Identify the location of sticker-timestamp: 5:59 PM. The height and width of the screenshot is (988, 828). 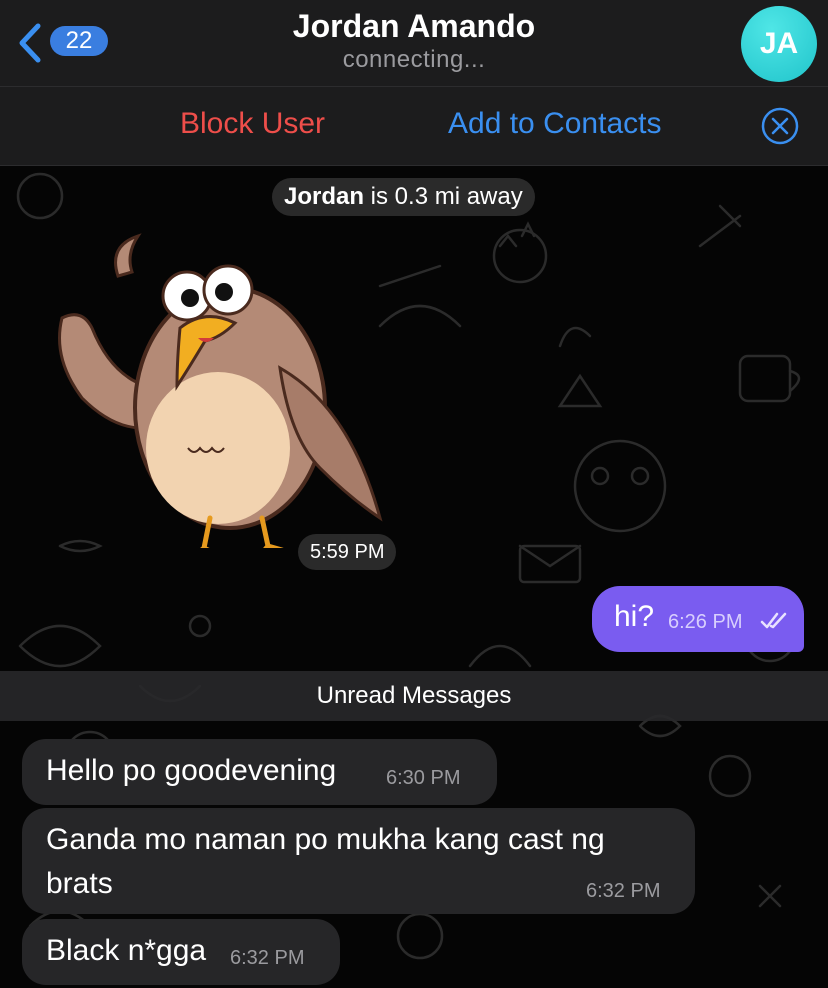
(347, 552).